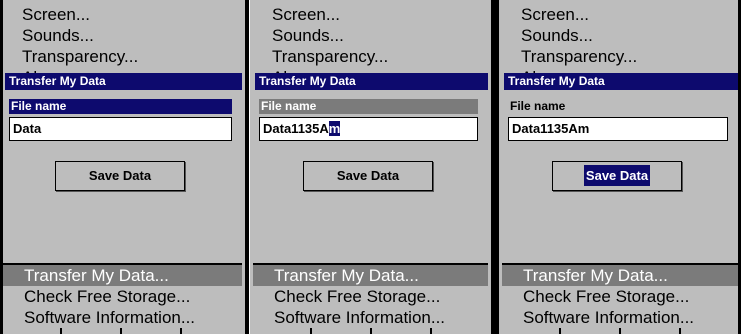  What do you see at coordinates (551, 128) in the screenshot?
I see `input-text: Data1135Am` at bounding box center [551, 128].